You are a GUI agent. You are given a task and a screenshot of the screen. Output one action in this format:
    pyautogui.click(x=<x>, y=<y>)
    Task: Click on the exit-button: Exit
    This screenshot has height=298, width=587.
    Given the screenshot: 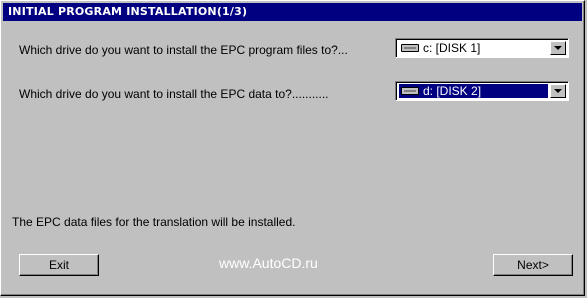 What is the action you would take?
    pyautogui.click(x=59, y=265)
    